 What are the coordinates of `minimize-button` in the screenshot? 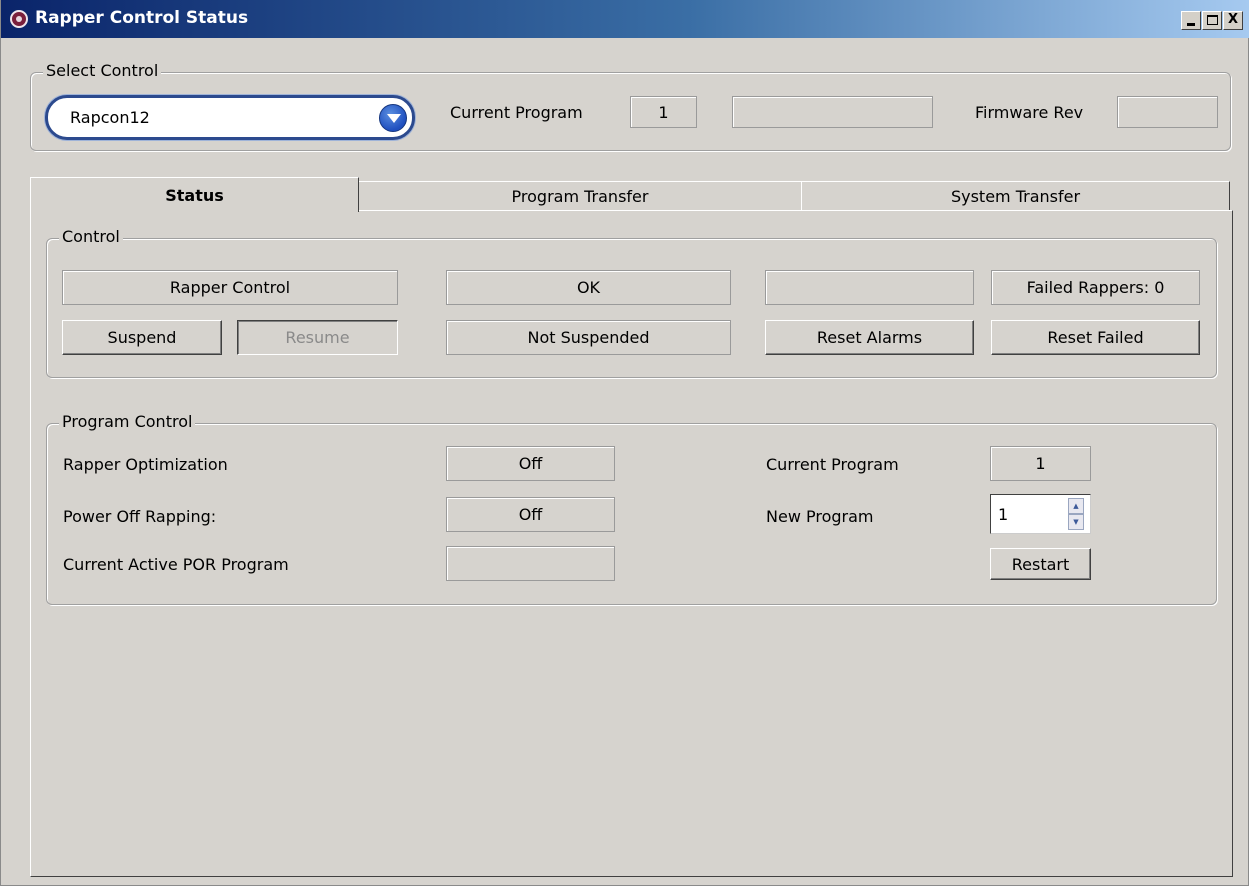 It's located at (1191, 20).